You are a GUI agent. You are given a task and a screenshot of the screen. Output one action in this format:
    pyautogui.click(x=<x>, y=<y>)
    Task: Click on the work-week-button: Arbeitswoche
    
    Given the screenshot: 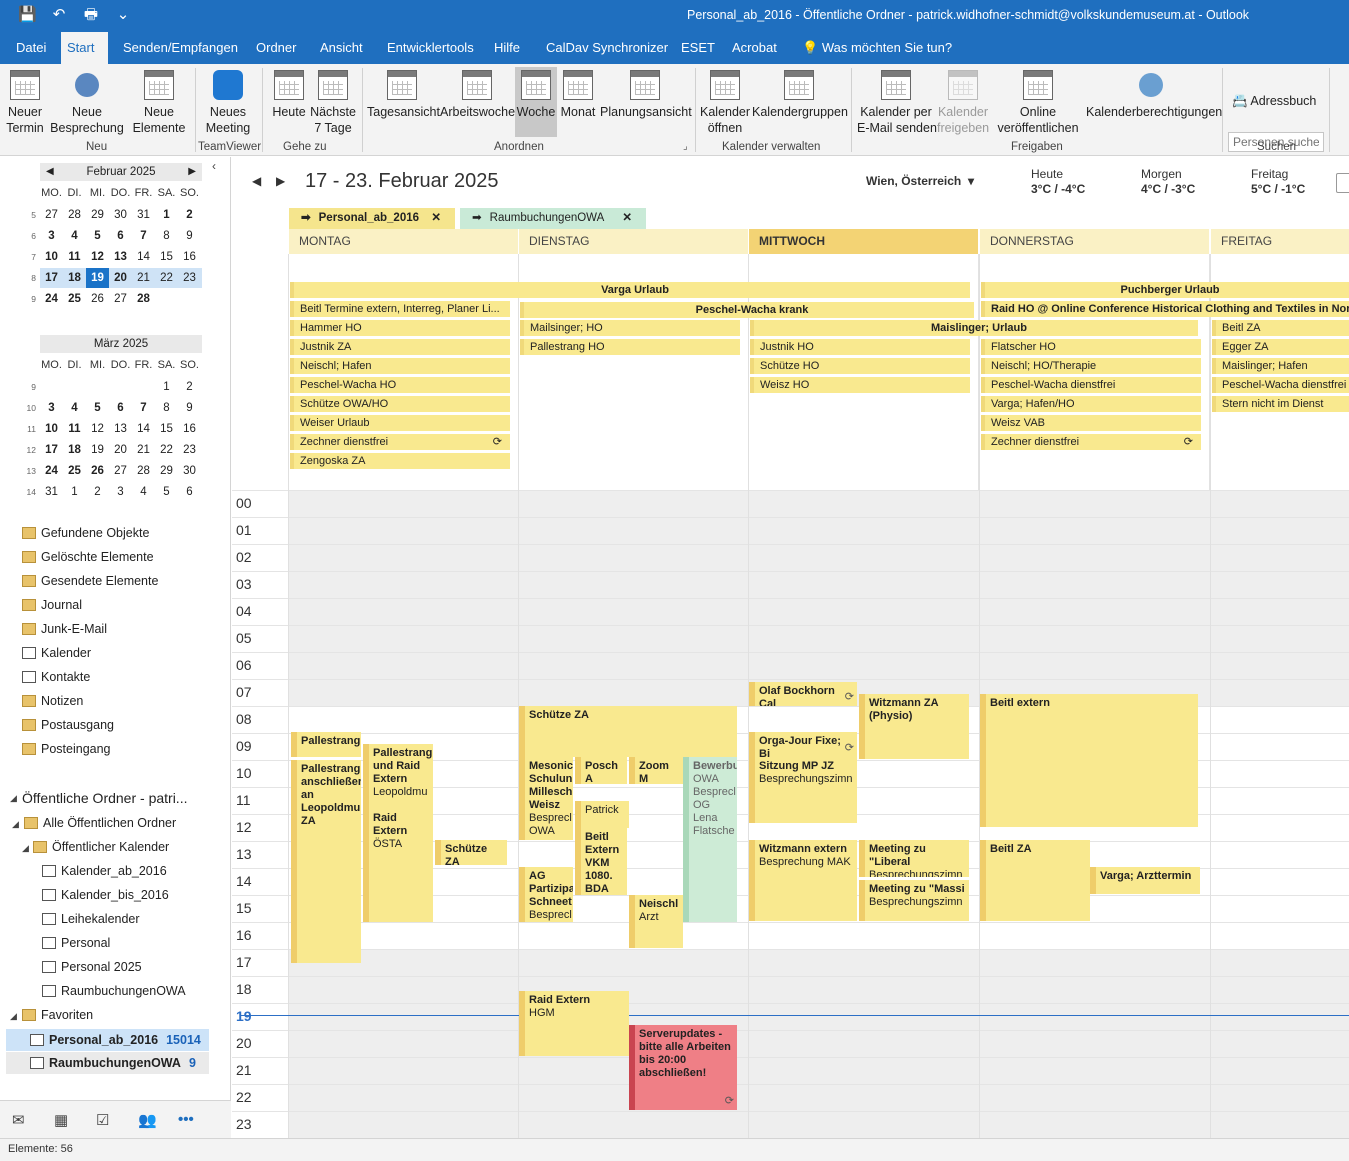 What is the action you would take?
    pyautogui.click(x=477, y=95)
    